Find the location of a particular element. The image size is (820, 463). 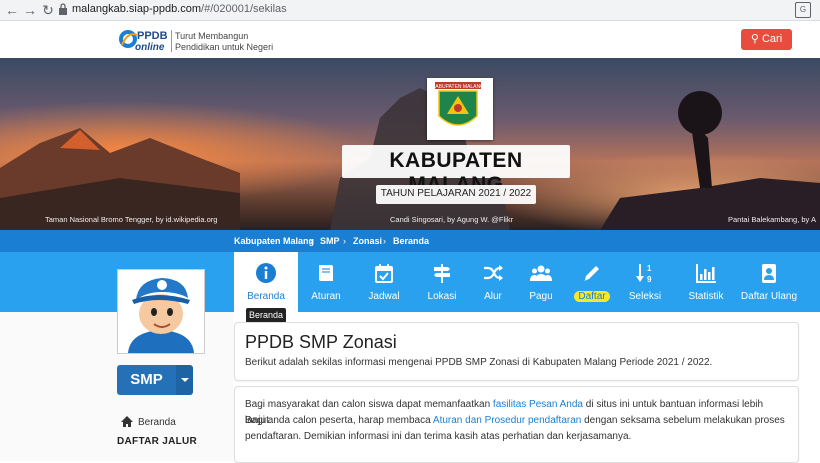

text-run: dengan seksama sebelum melakukan proses is located at coordinates (683, 420).